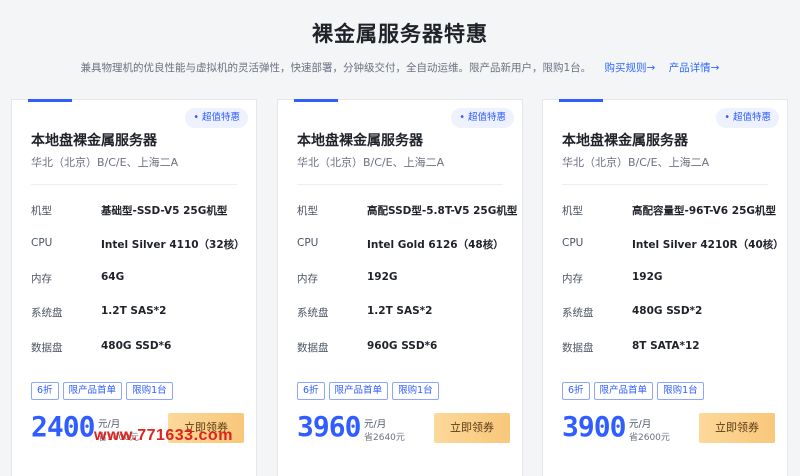 This screenshot has width=800, height=476. What do you see at coordinates (163, 435) in the screenshot?
I see `watermark: www.771633.com` at bounding box center [163, 435].